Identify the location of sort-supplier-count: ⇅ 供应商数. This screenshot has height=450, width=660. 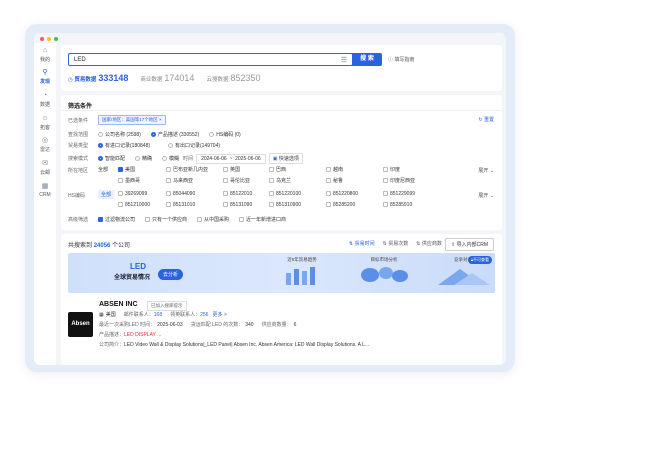
(429, 243).